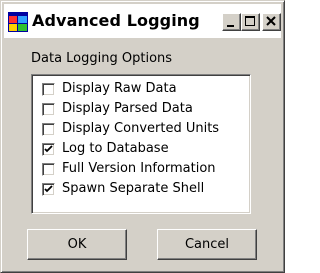 The height and width of the screenshot is (273, 320). I want to click on option-label: Display Converted Units, so click(141, 128).